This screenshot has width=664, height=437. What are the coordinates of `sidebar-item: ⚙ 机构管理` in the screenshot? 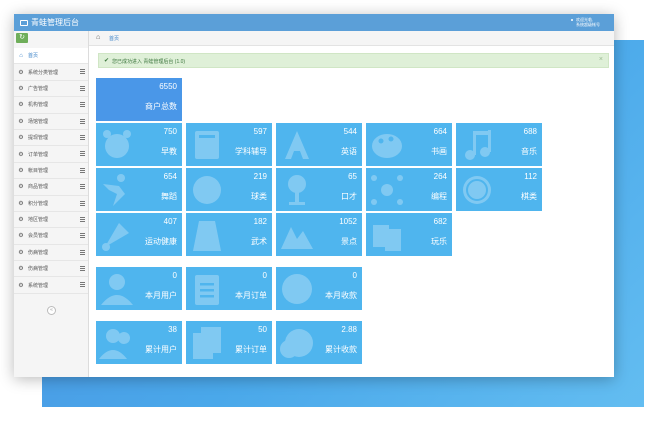 It's located at (51, 105).